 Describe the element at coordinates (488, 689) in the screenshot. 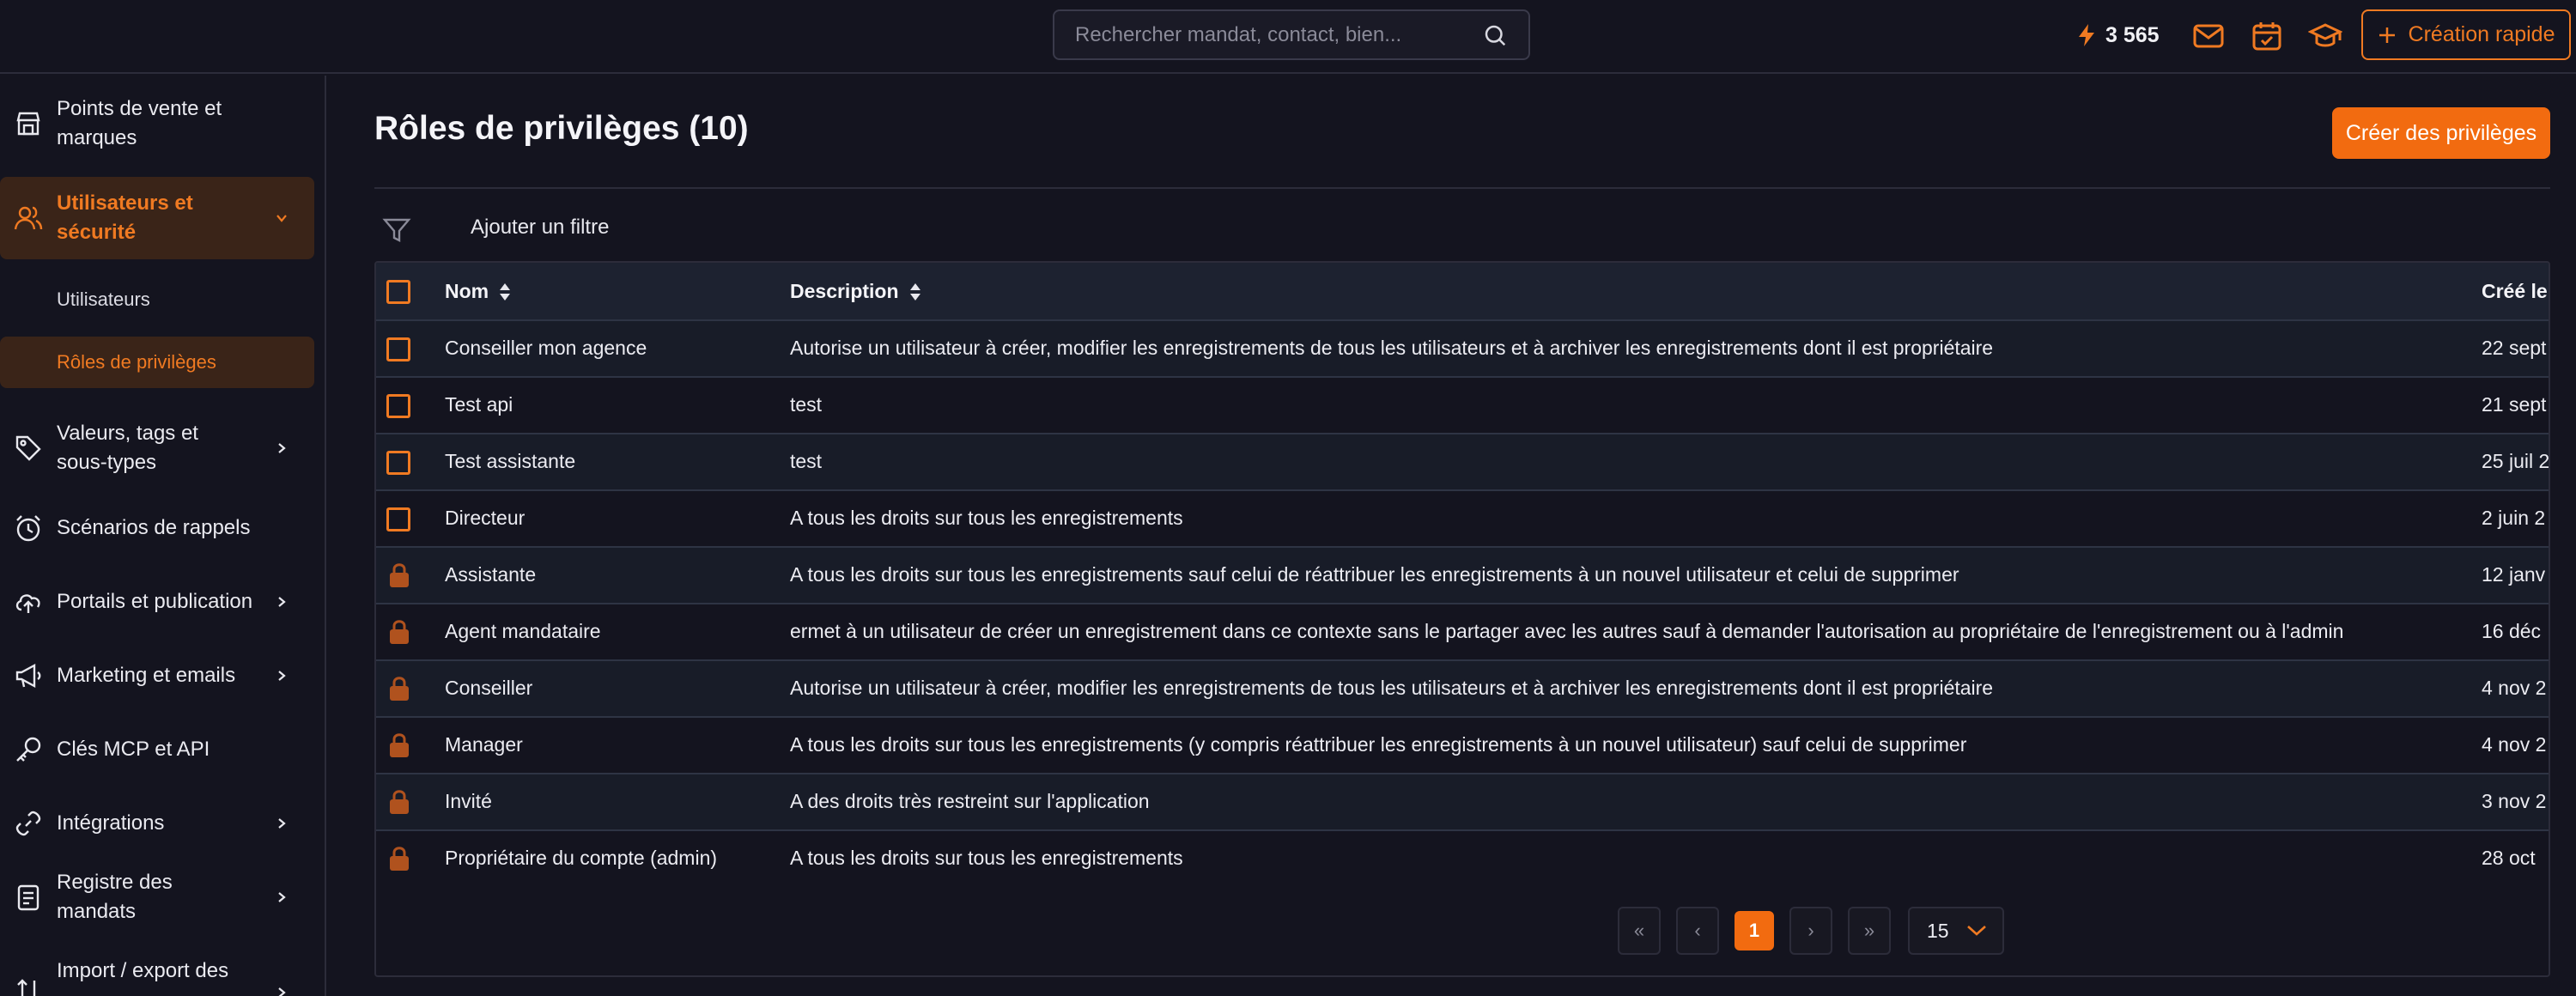

I see `role-name: Conseiller` at that location.